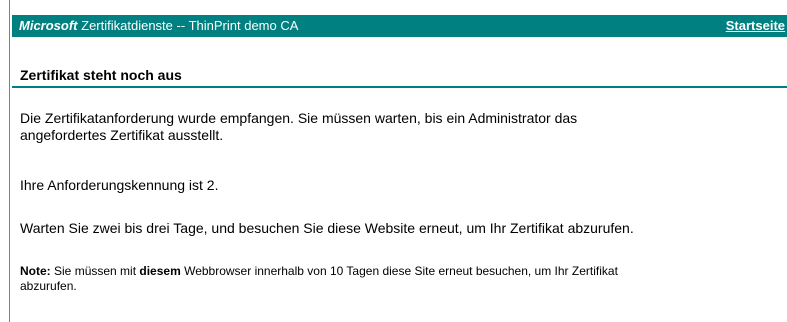  Describe the element at coordinates (243, 25) in the screenshot. I see `ca-name: ThinPrint demo CA` at that location.